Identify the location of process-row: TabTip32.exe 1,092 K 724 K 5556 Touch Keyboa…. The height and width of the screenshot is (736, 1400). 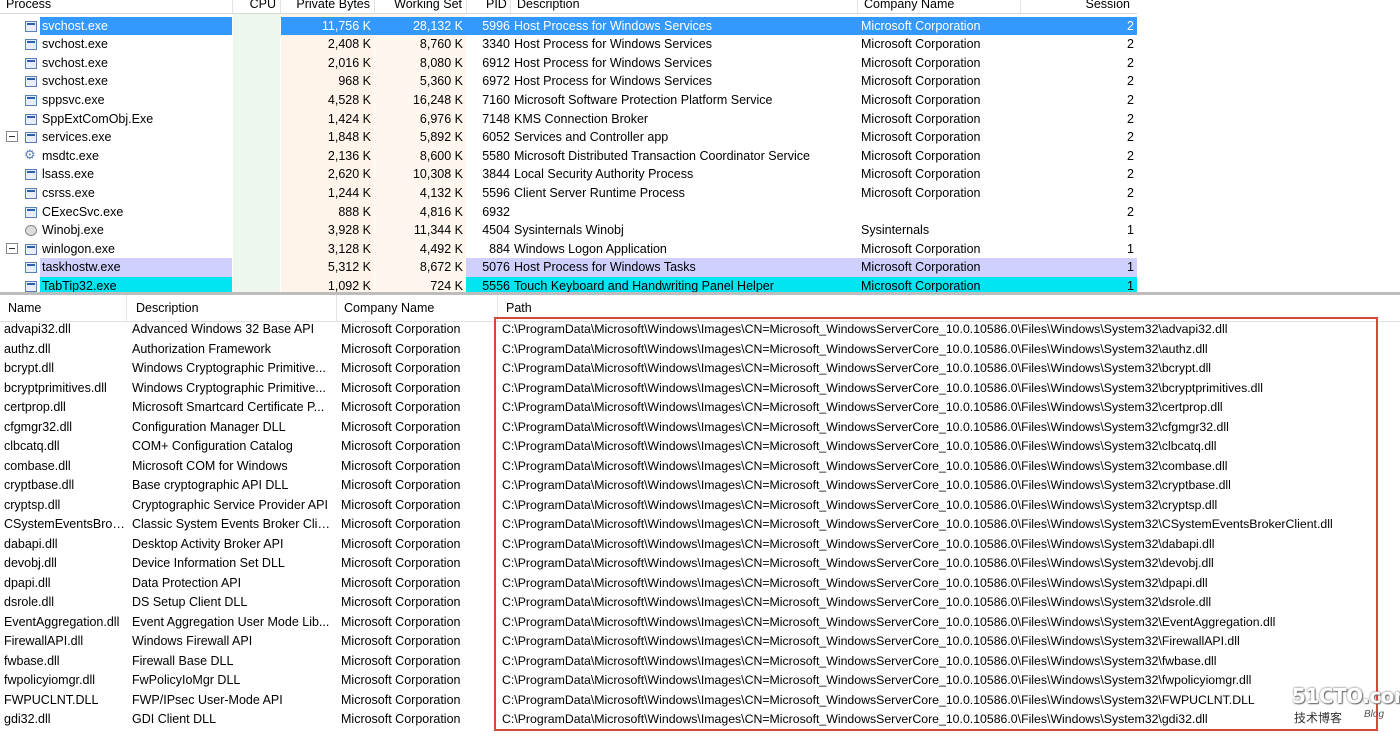
(568, 284).